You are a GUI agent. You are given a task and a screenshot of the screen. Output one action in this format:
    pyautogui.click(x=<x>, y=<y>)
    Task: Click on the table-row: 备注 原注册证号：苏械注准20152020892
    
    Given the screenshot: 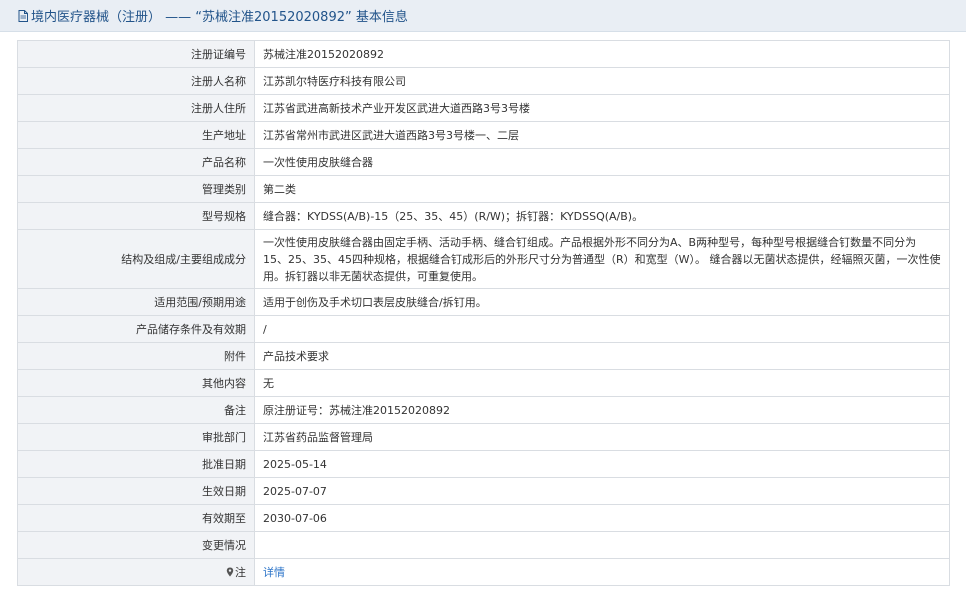 What is the action you would take?
    pyautogui.click(x=483, y=410)
    